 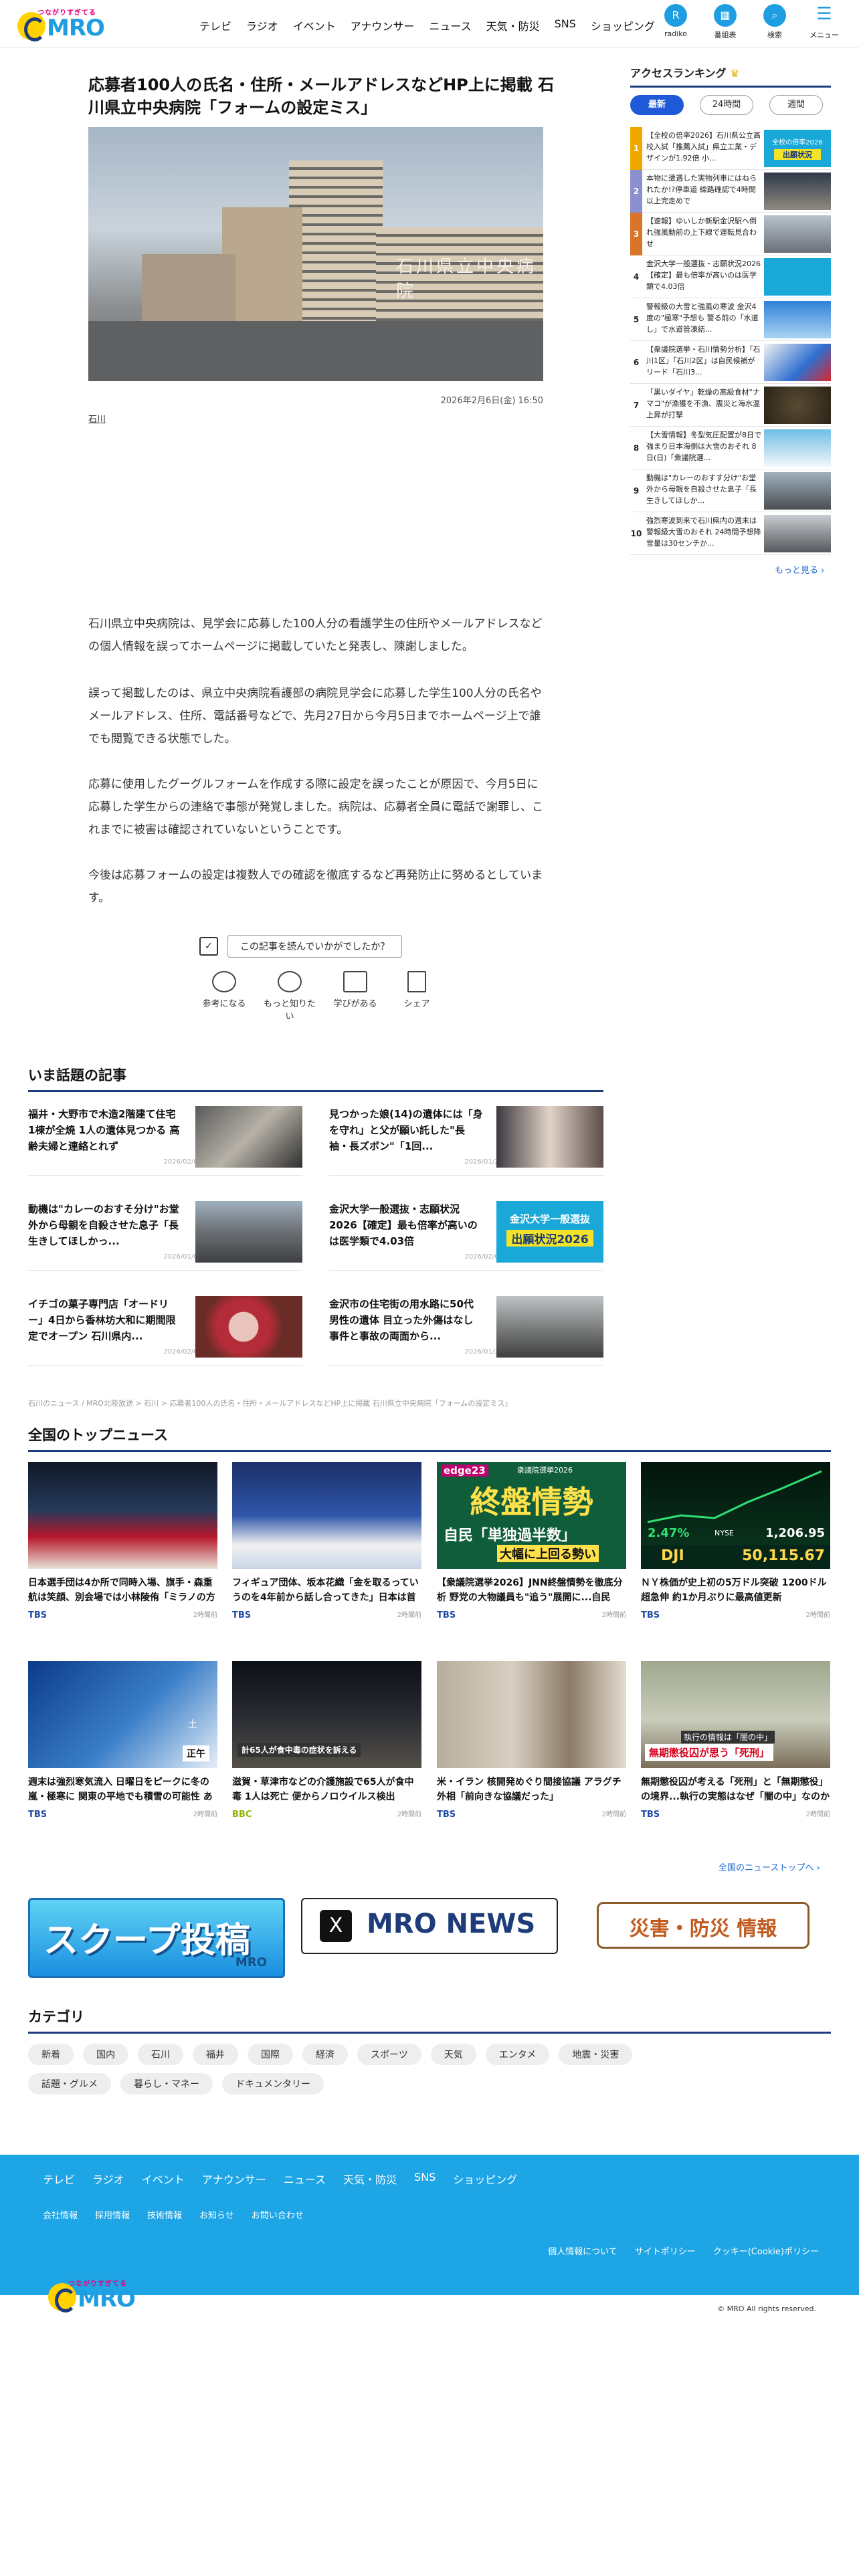 What do you see at coordinates (429, 1926) in the screenshot?
I see `mro-news-x-banner: X MRO NEWS` at bounding box center [429, 1926].